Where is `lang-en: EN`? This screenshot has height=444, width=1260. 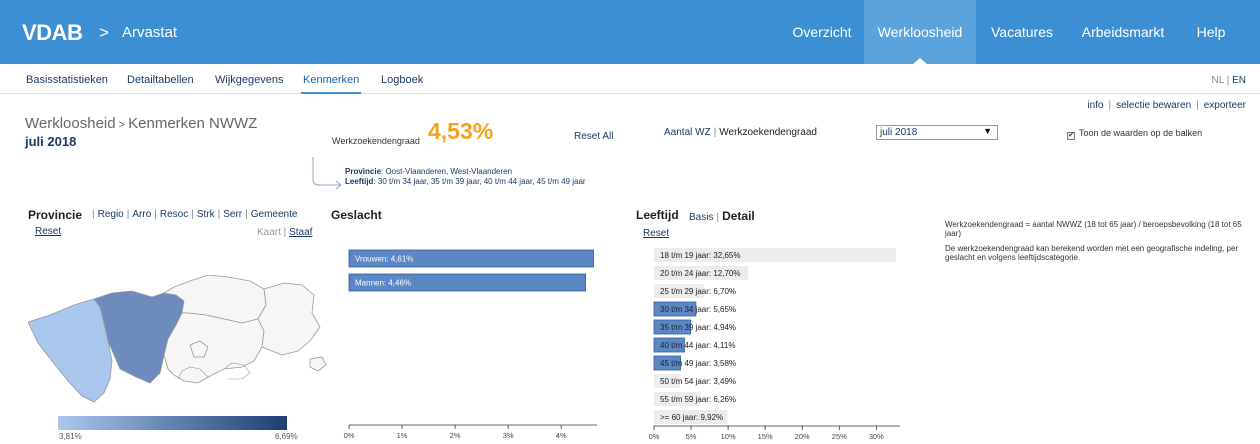
lang-en: EN is located at coordinates (1239, 80).